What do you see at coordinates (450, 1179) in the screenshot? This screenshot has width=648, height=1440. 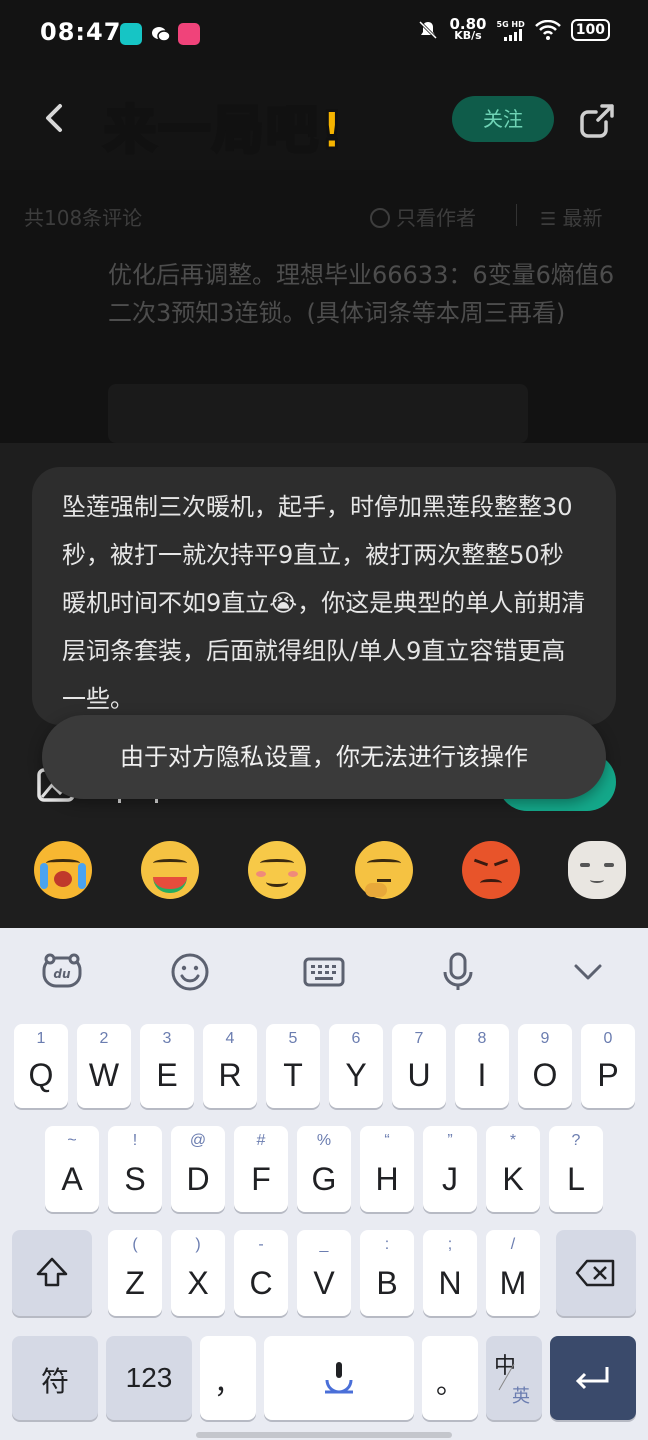 I see `key-label: J` at bounding box center [450, 1179].